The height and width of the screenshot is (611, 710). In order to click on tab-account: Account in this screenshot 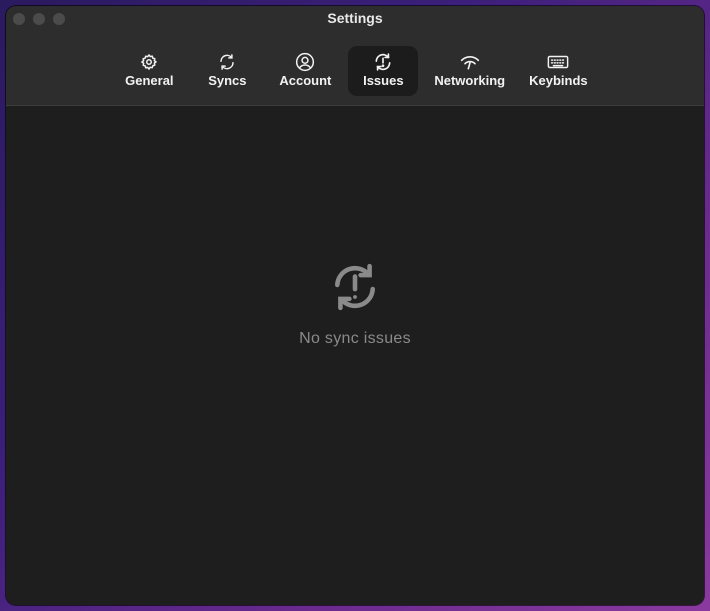, I will do `click(305, 71)`.